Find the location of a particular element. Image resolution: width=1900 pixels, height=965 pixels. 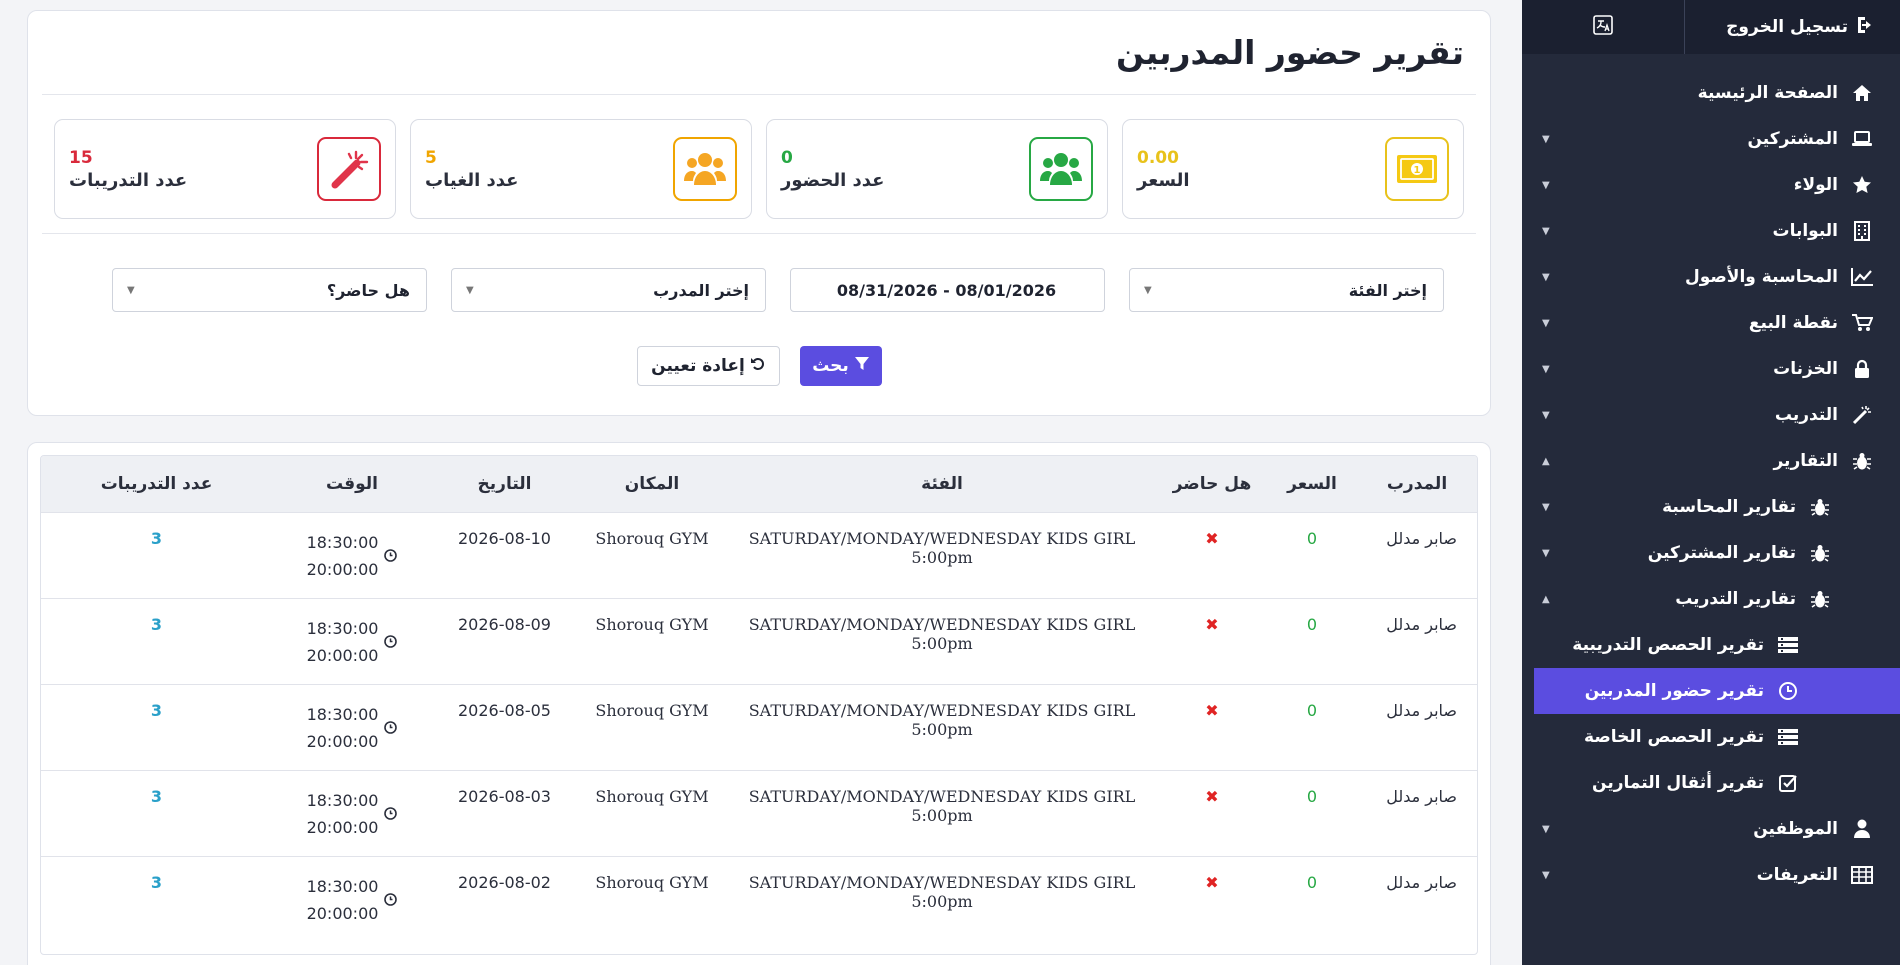

language-toggle is located at coordinates (1603, 27).